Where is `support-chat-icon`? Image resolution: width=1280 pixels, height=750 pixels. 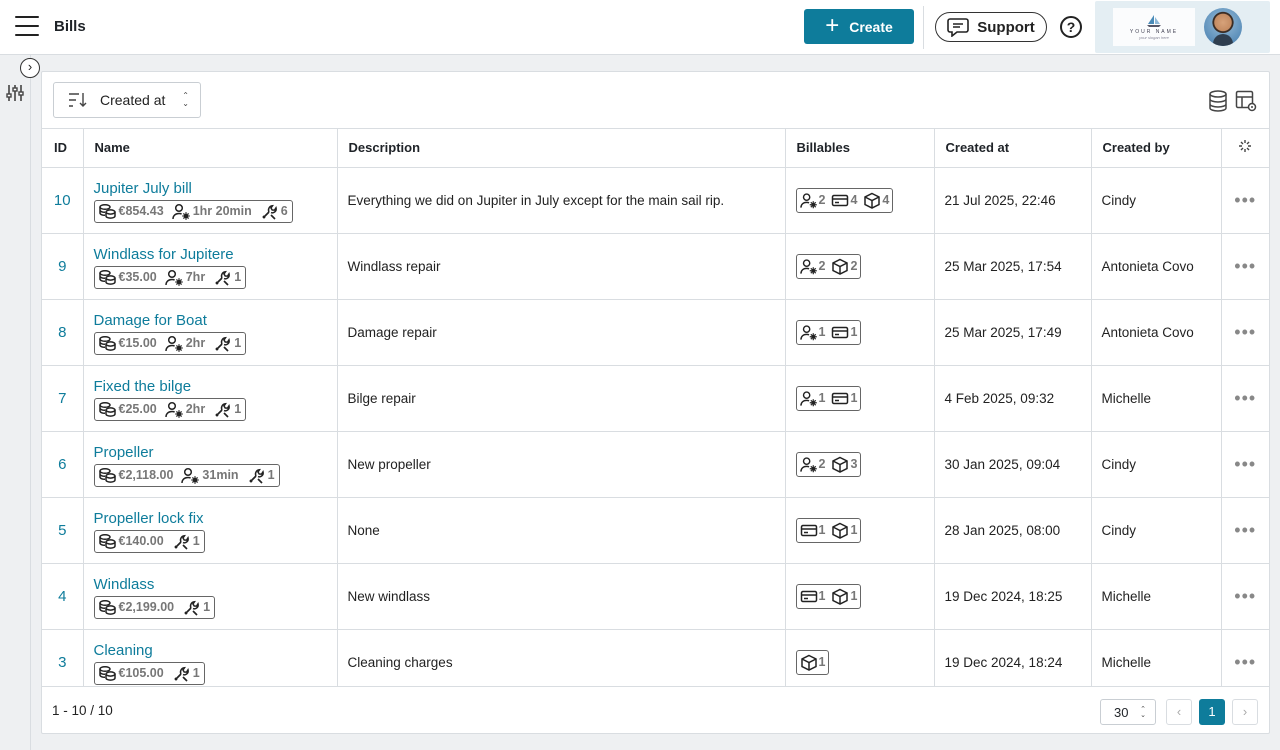
support-chat-icon is located at coordinates (958, 27).